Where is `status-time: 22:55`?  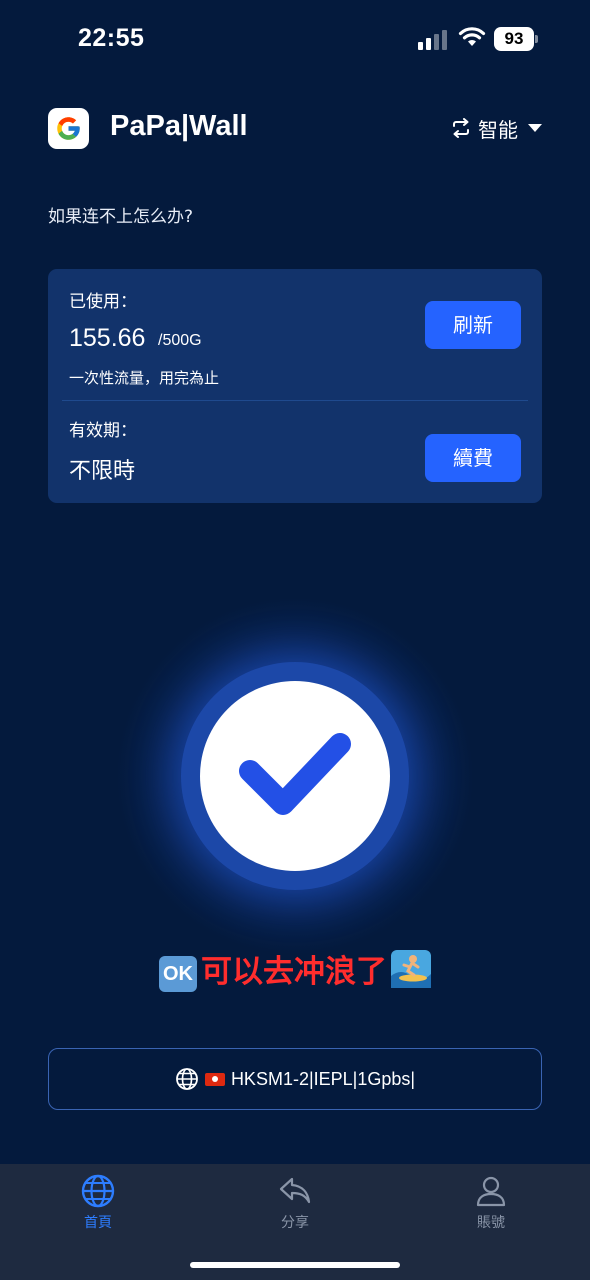 status-time: 22:55 is located at coordinates (111, 38).